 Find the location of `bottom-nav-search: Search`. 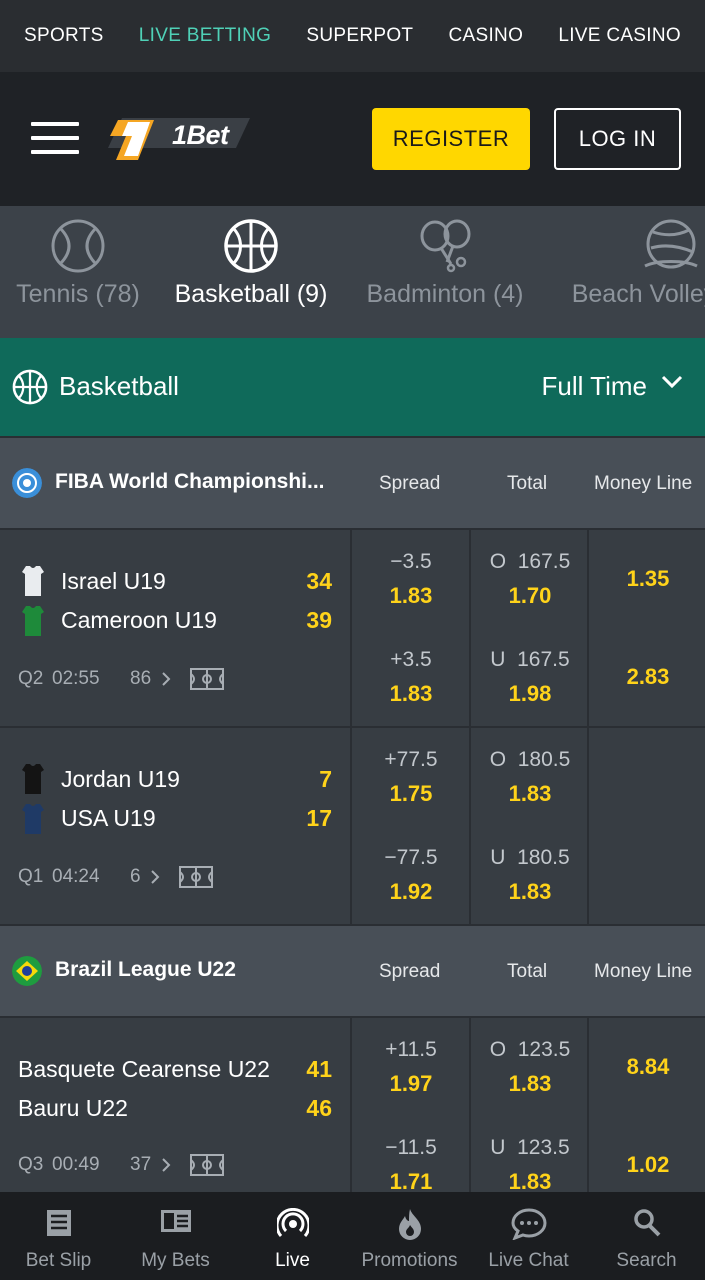

bottom-nav-search: Search is located at coordinates (646, 1236).